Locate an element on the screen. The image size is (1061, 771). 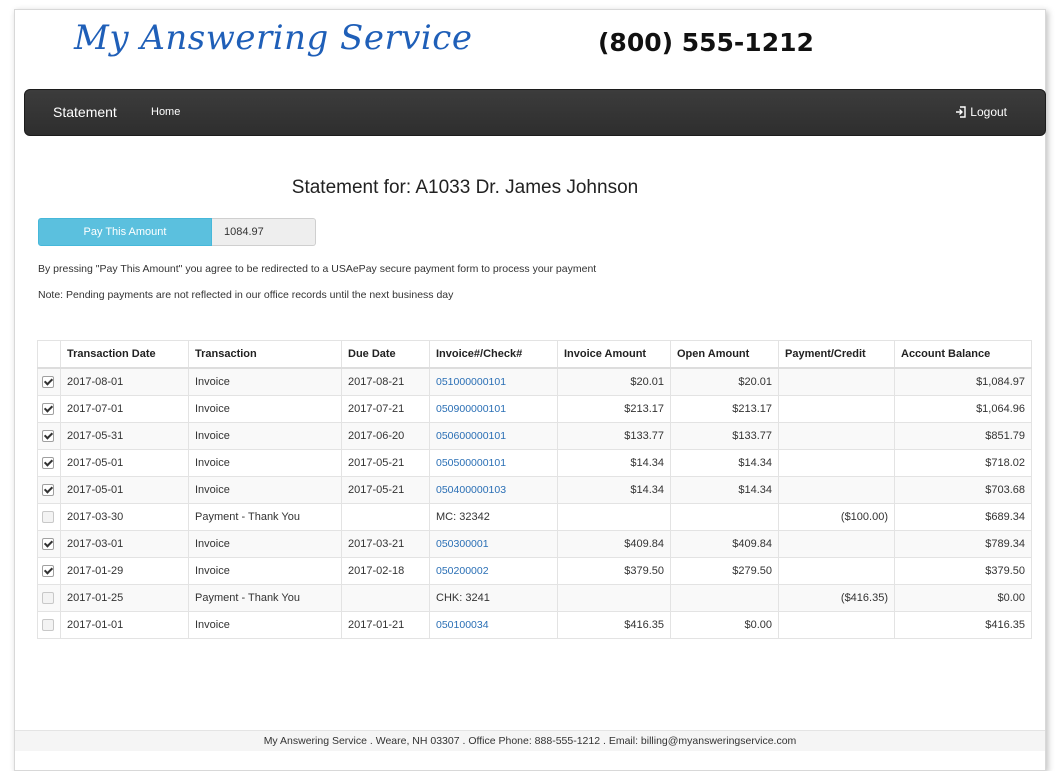
cell-account-balance: $851.79 is located at coordinates (963, 436).